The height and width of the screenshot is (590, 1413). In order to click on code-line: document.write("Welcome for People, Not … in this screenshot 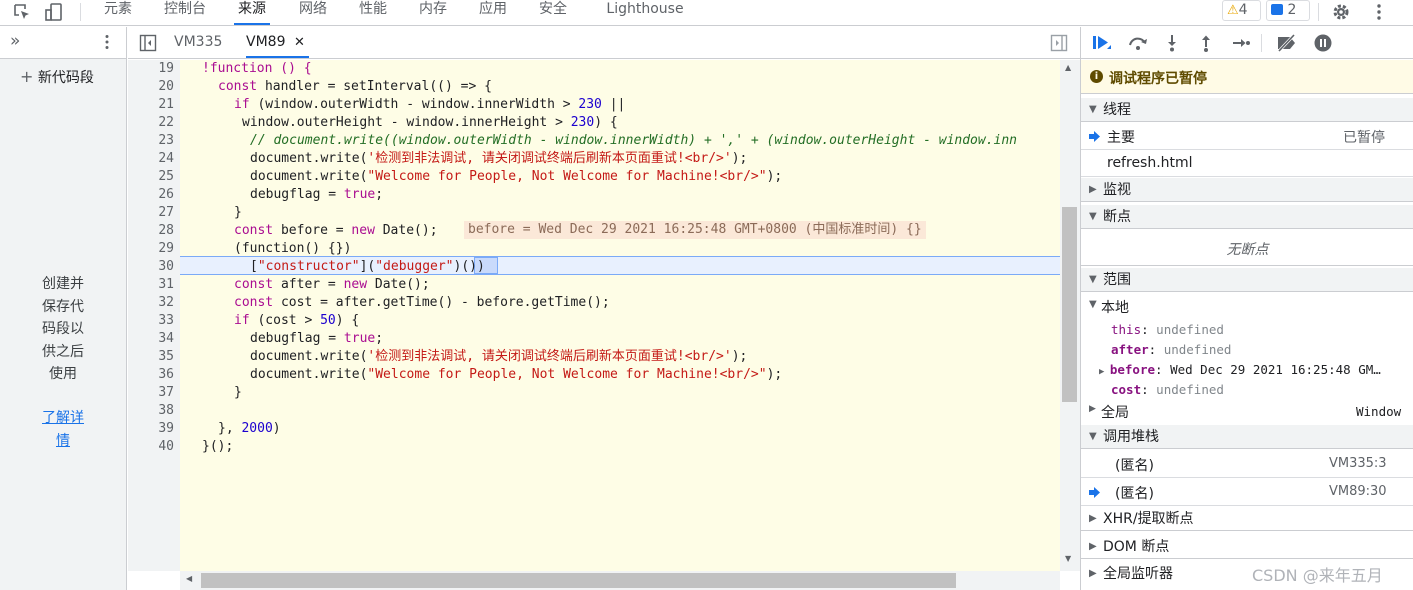, I will do `click(516, 374)`.